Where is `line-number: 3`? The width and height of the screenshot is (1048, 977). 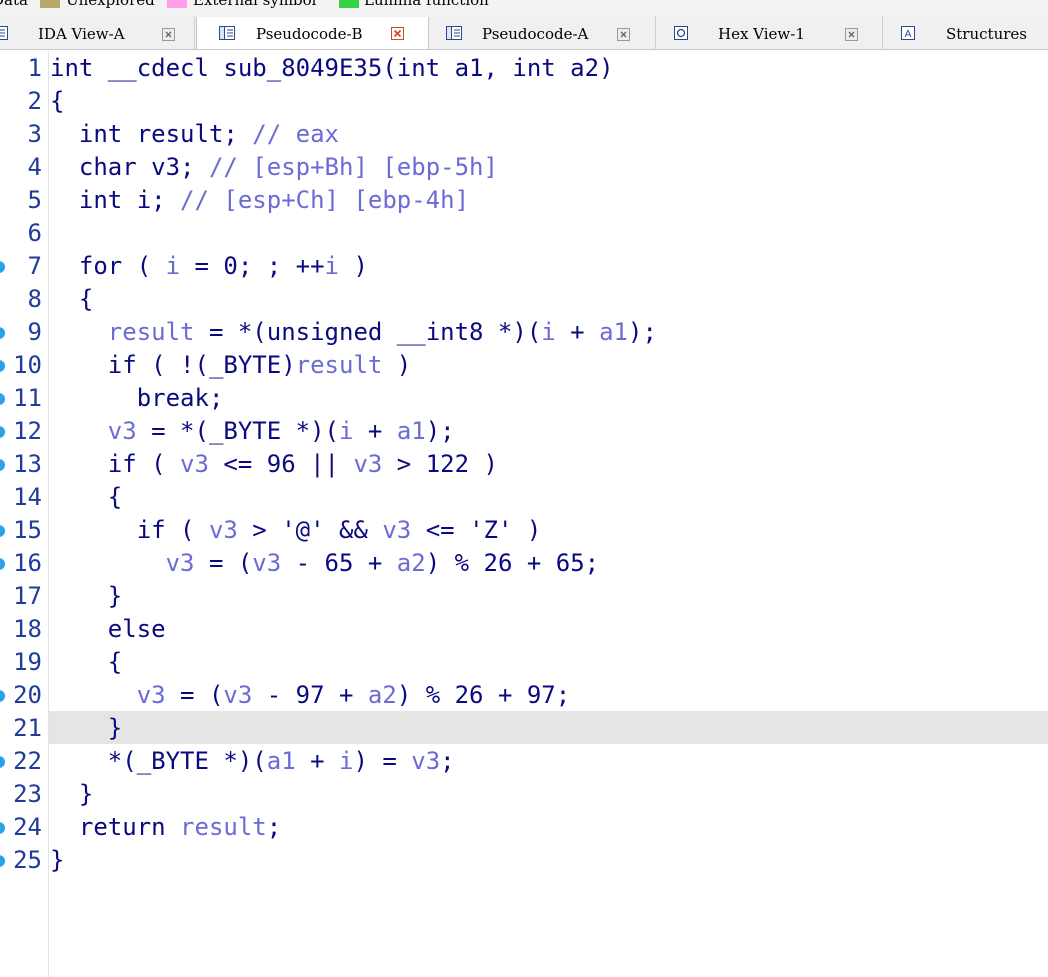 line-number: 3 is located at coordinates (34, 134).